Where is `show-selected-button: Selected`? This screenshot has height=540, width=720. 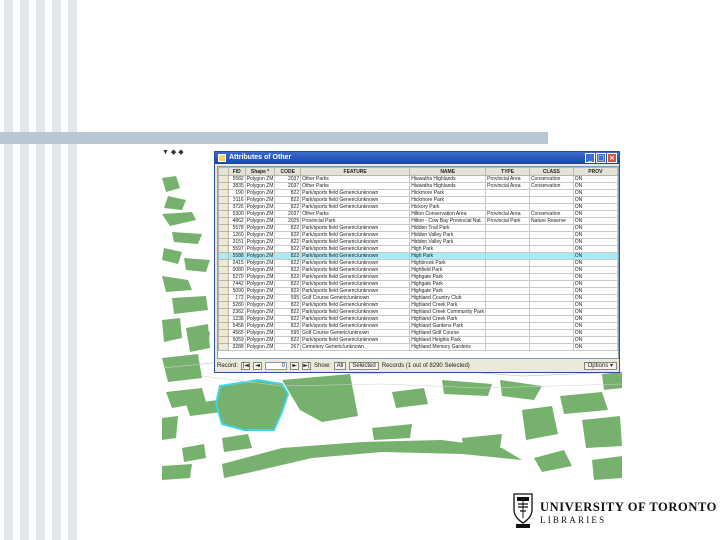 show-selected-button: Selected is located at coordinates (364, 365).